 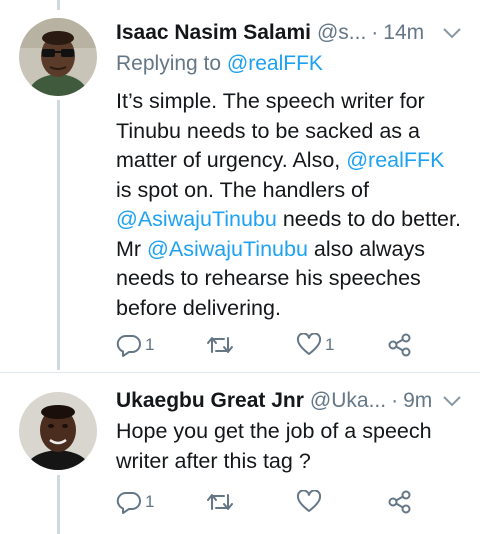 What do you see at coordinates (395, 160) in the screenshot?
I see `mention-link: @realFFK` at bounding box center [395, 160].